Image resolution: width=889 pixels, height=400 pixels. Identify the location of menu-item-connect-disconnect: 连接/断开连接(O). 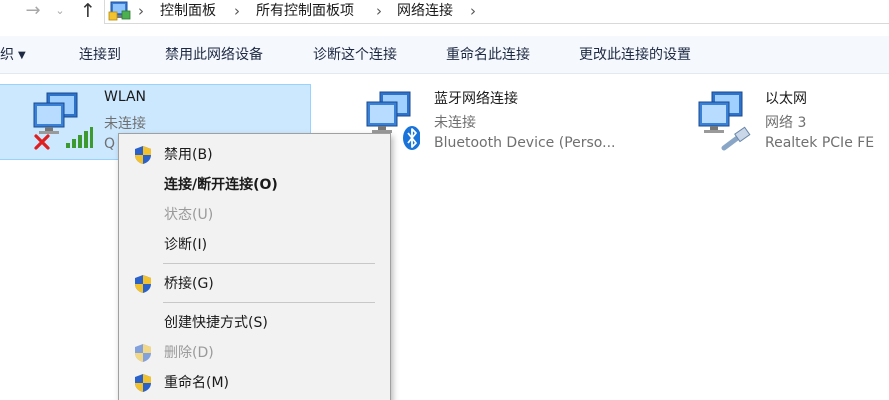
(254, 185).